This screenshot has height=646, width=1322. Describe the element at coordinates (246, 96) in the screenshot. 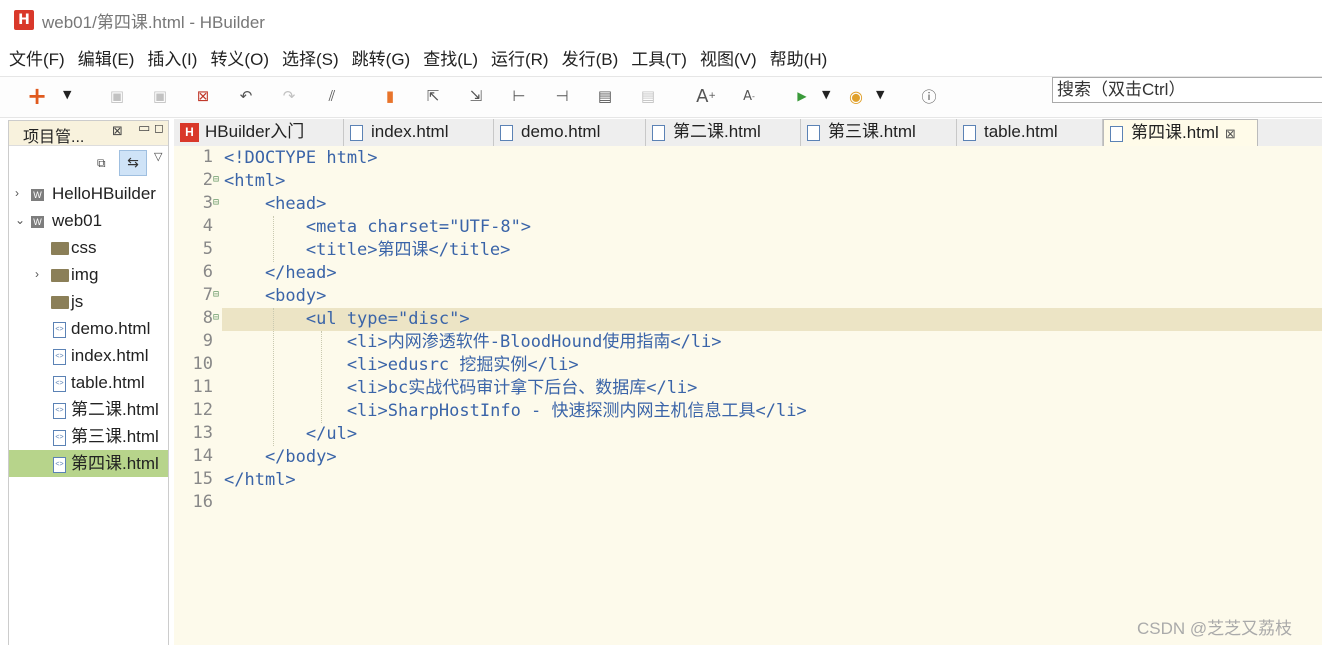

I see `undo-icon: ↶` at that location.